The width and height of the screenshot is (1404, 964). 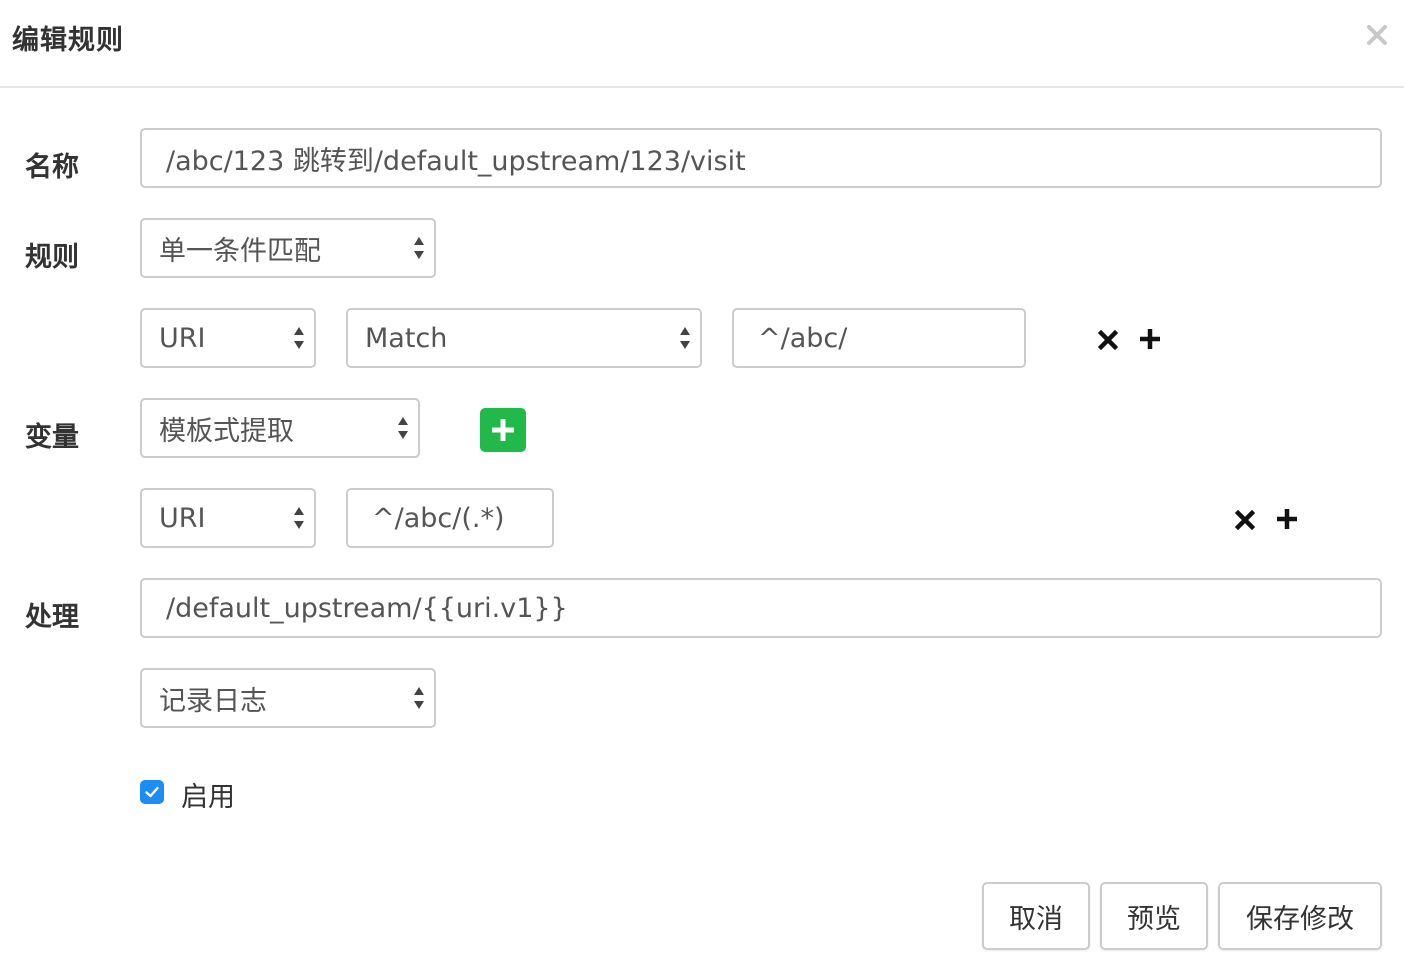 I want to click on save-button: 保存修改, so click(x=1300, y=916).